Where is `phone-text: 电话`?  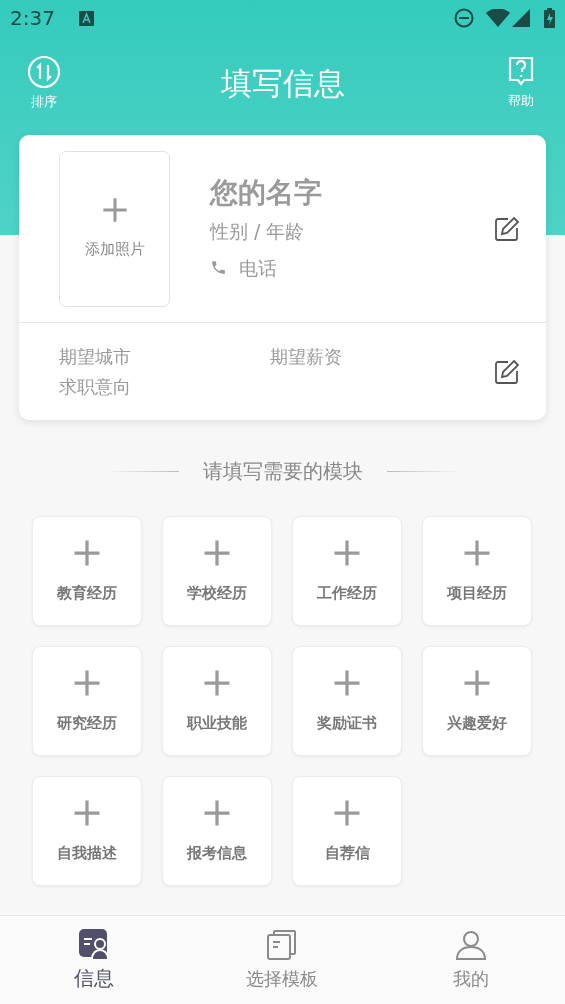 phone-text: 电话 is located at coordinates (258, 268).